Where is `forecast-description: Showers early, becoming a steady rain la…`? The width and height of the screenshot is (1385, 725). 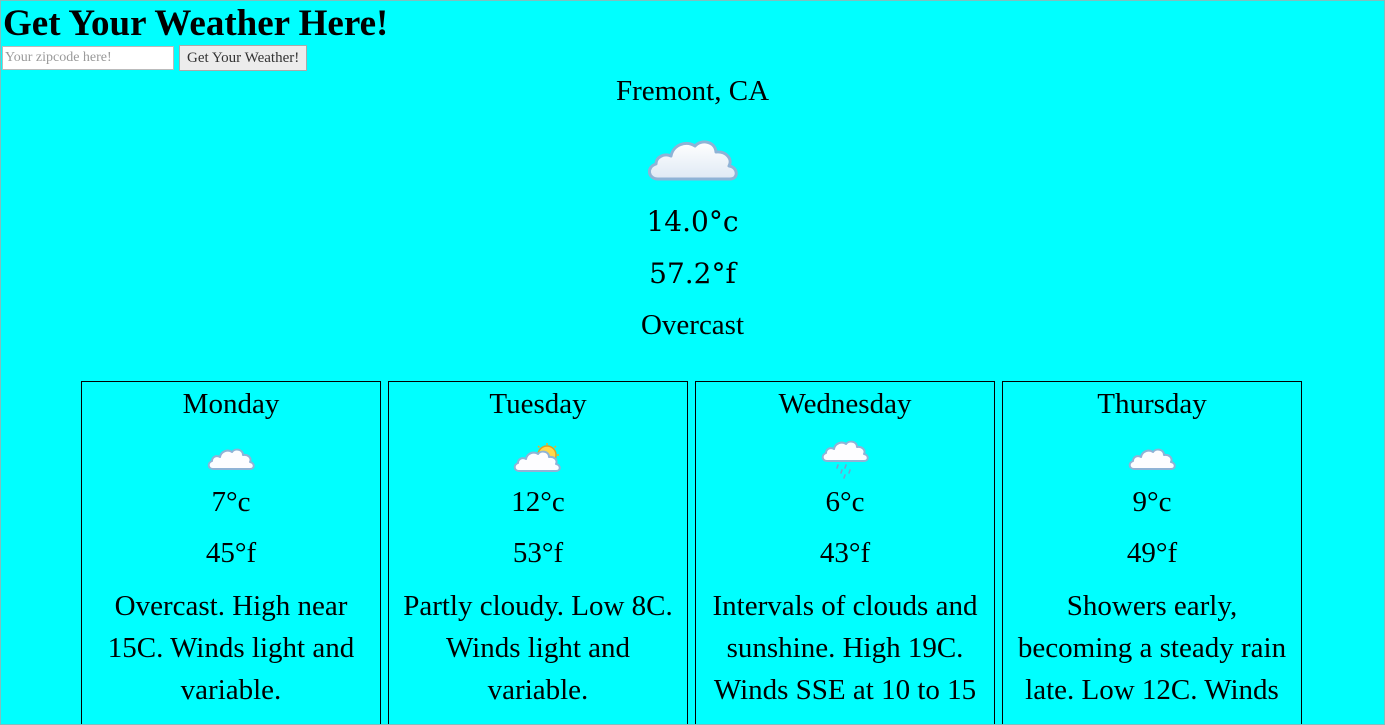
forecast-description: Showers early, becoming a steady rain la… is located at coordinates (1152, 648).